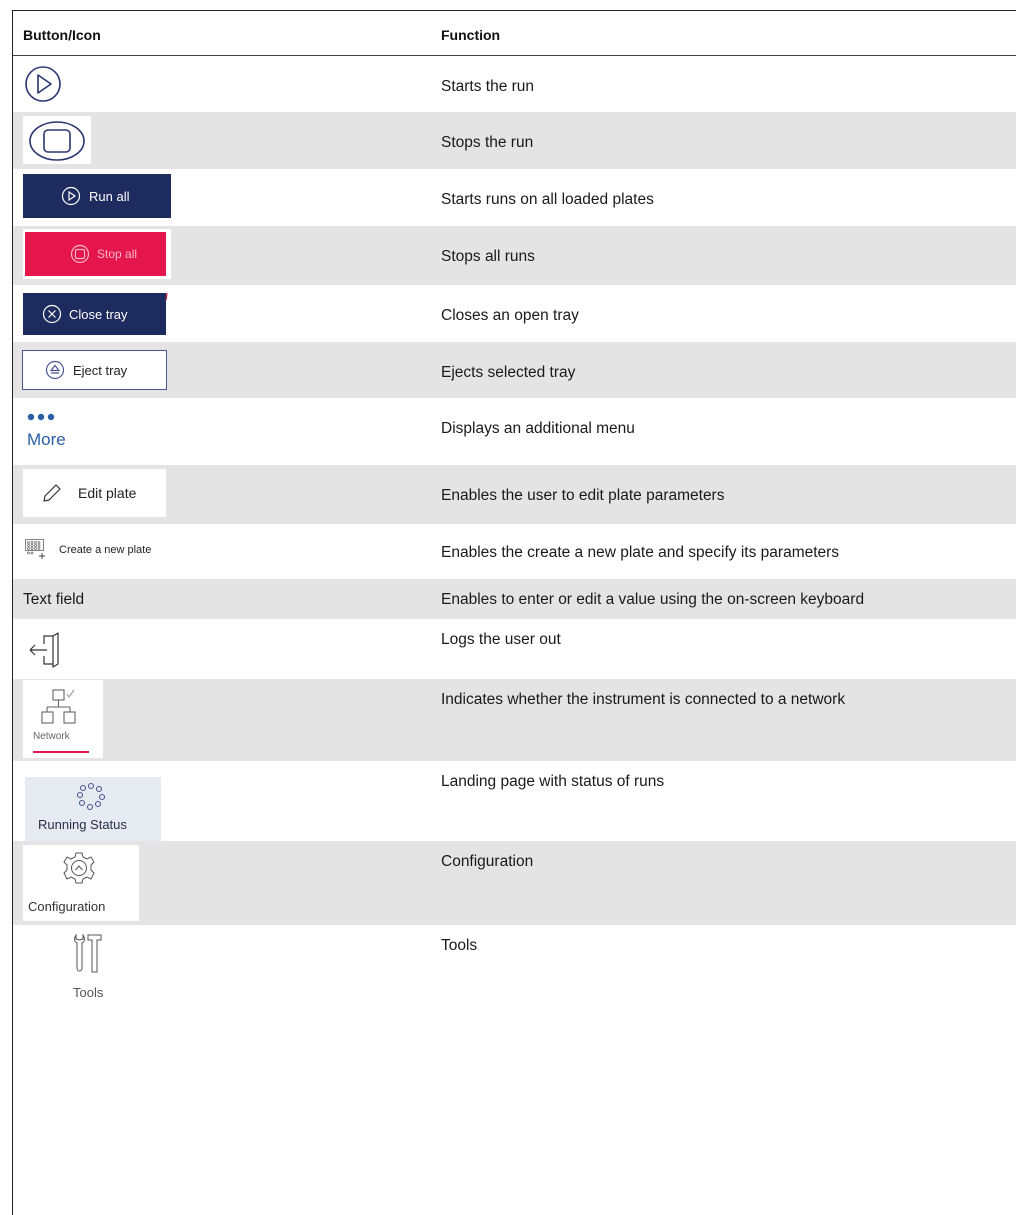 This screenshot has width=1016, height=1215. I want to click on row-function: Stops the run, so click(487, 142).